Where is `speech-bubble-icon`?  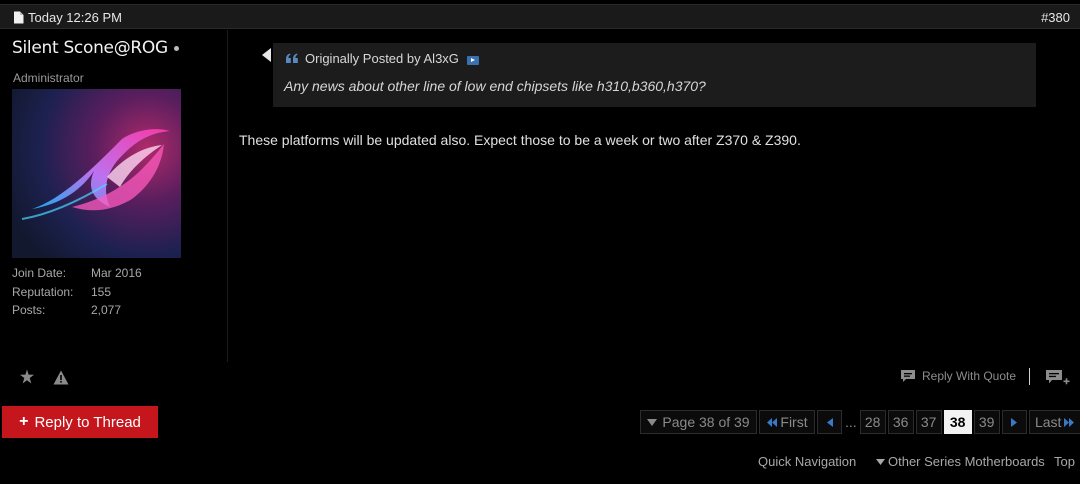
speech-bubble-icon is located at coordinates (908, 376).